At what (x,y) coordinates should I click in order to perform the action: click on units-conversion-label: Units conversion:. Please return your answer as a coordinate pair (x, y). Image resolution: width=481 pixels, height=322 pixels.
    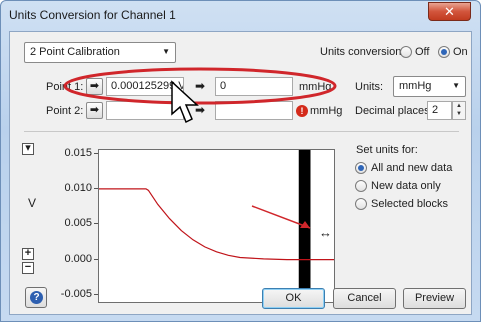
    Looking at the image, I should click on (362, 52).